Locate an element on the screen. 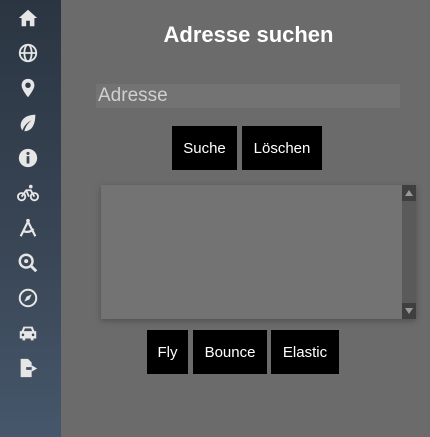 This screenshot has height=437, width=430. sidebar-item-search-location is located at coordinates (28, 263).